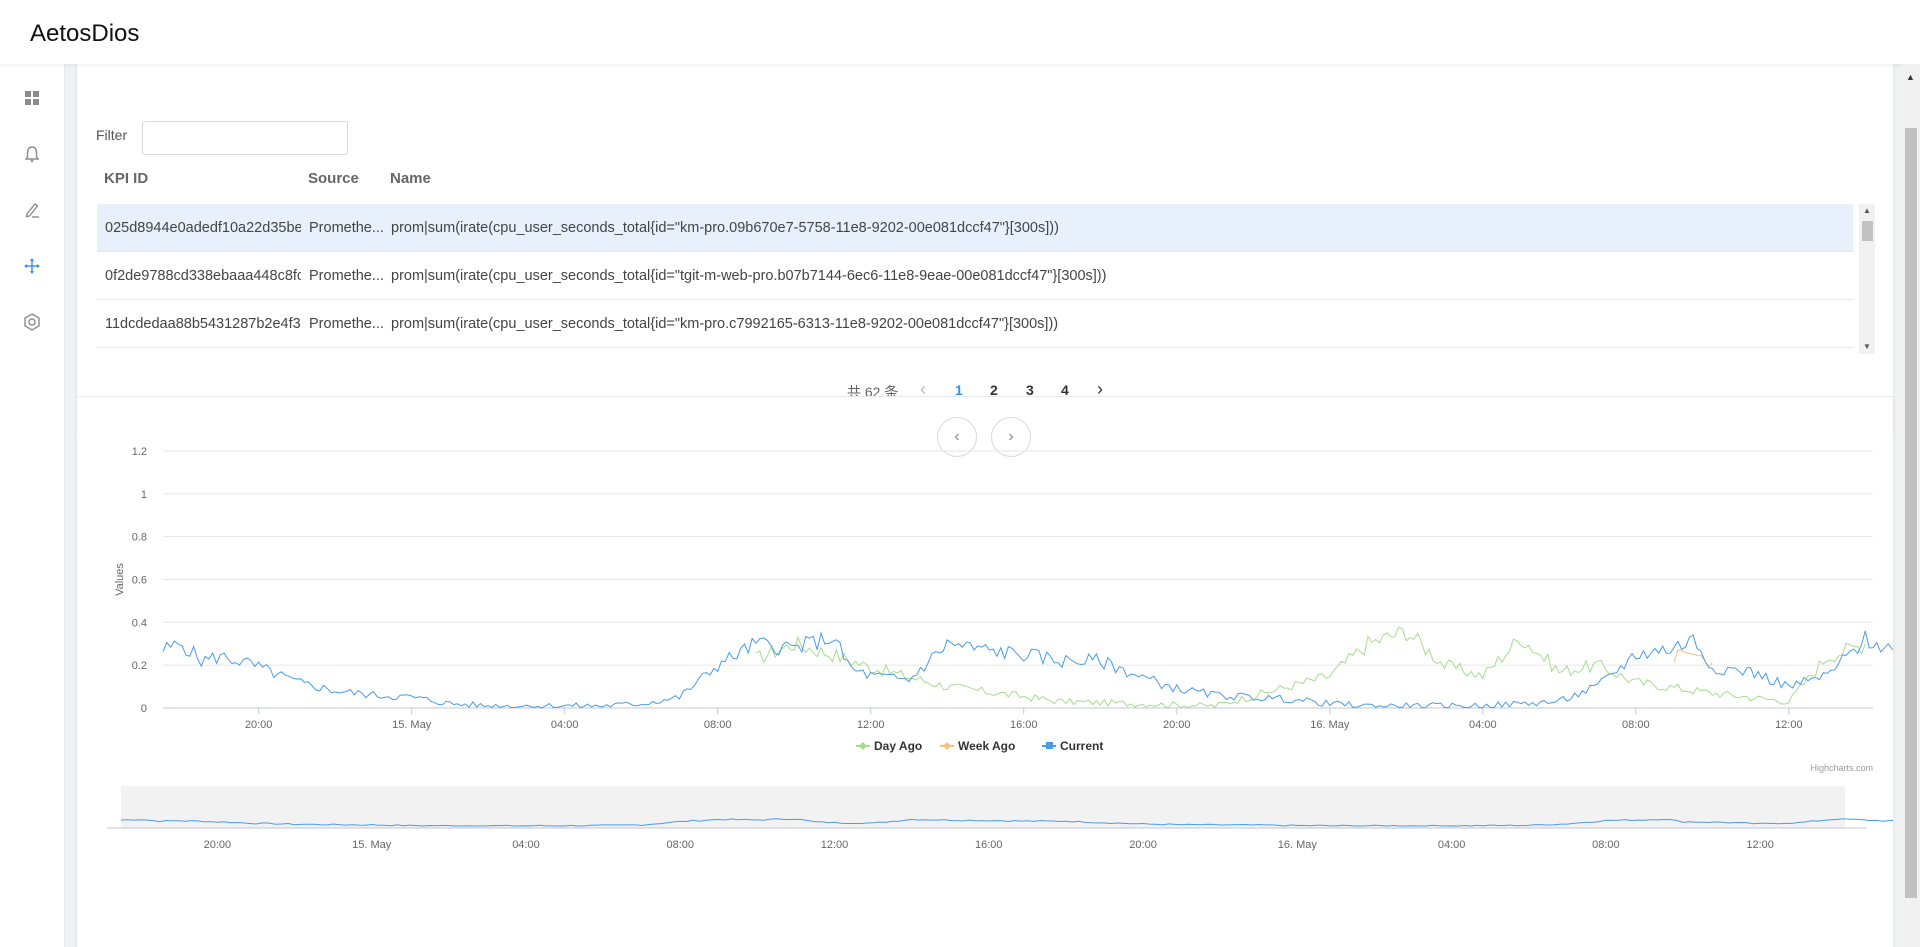 This screenshot has width=1920, height=947. What do you see at coordinates (1081, 746) in the screenshot?
I see `legend-item-label: Current` at bounding box center [1081, 746].